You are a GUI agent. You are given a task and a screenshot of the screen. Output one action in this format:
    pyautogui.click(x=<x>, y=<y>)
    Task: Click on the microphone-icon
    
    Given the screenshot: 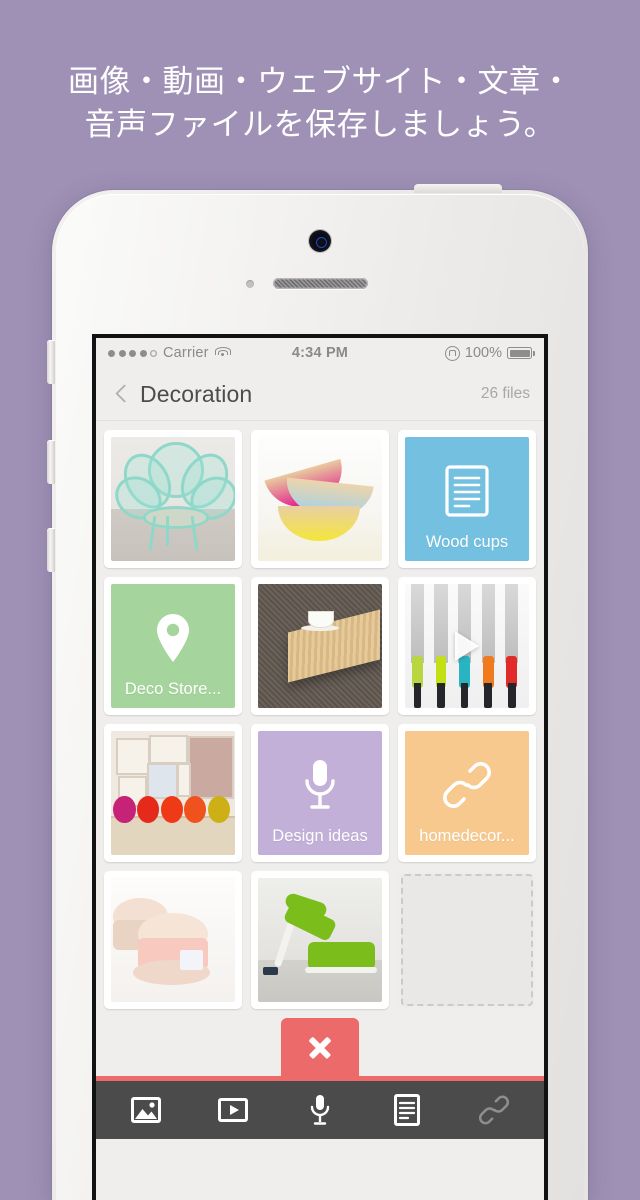 What is the action you would take?
    pyautogui.click(x=320, y=785)
    